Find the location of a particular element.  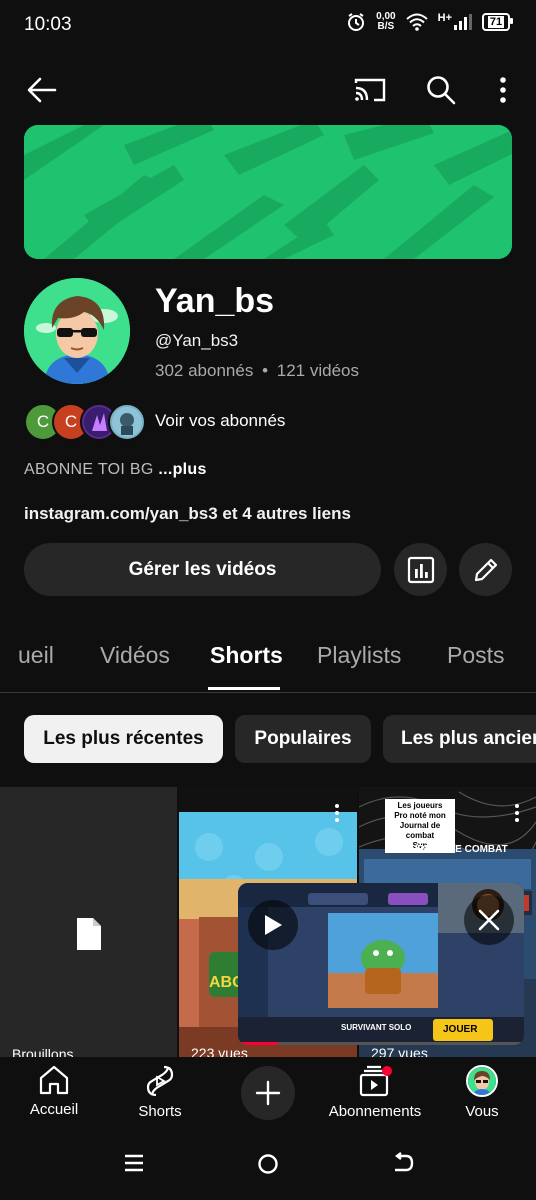

short-views: 223 vues is located at coordinates (219, 1051).